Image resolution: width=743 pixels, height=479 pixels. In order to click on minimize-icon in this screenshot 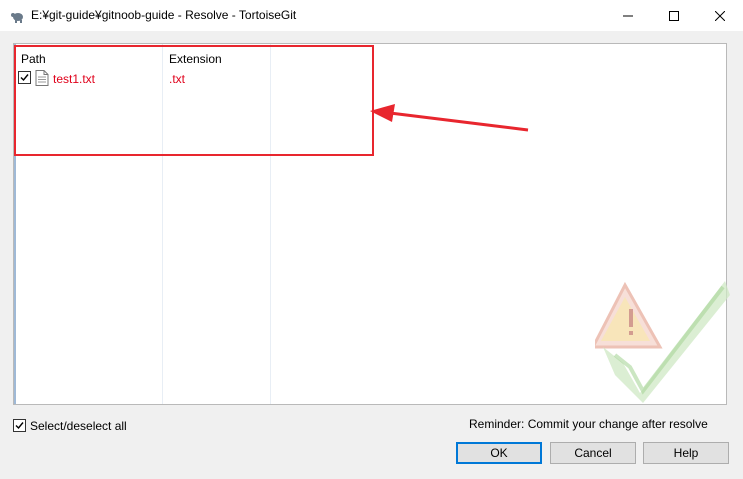, I will do `click(628, 15)`.